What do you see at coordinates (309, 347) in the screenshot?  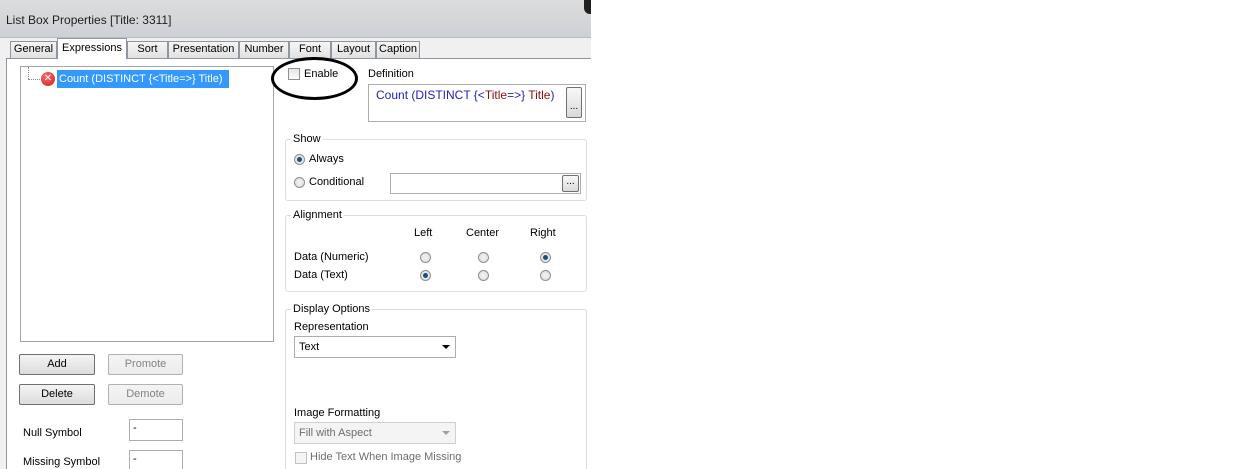 I see `representation-value: Text` at bounding box center [309, 347].